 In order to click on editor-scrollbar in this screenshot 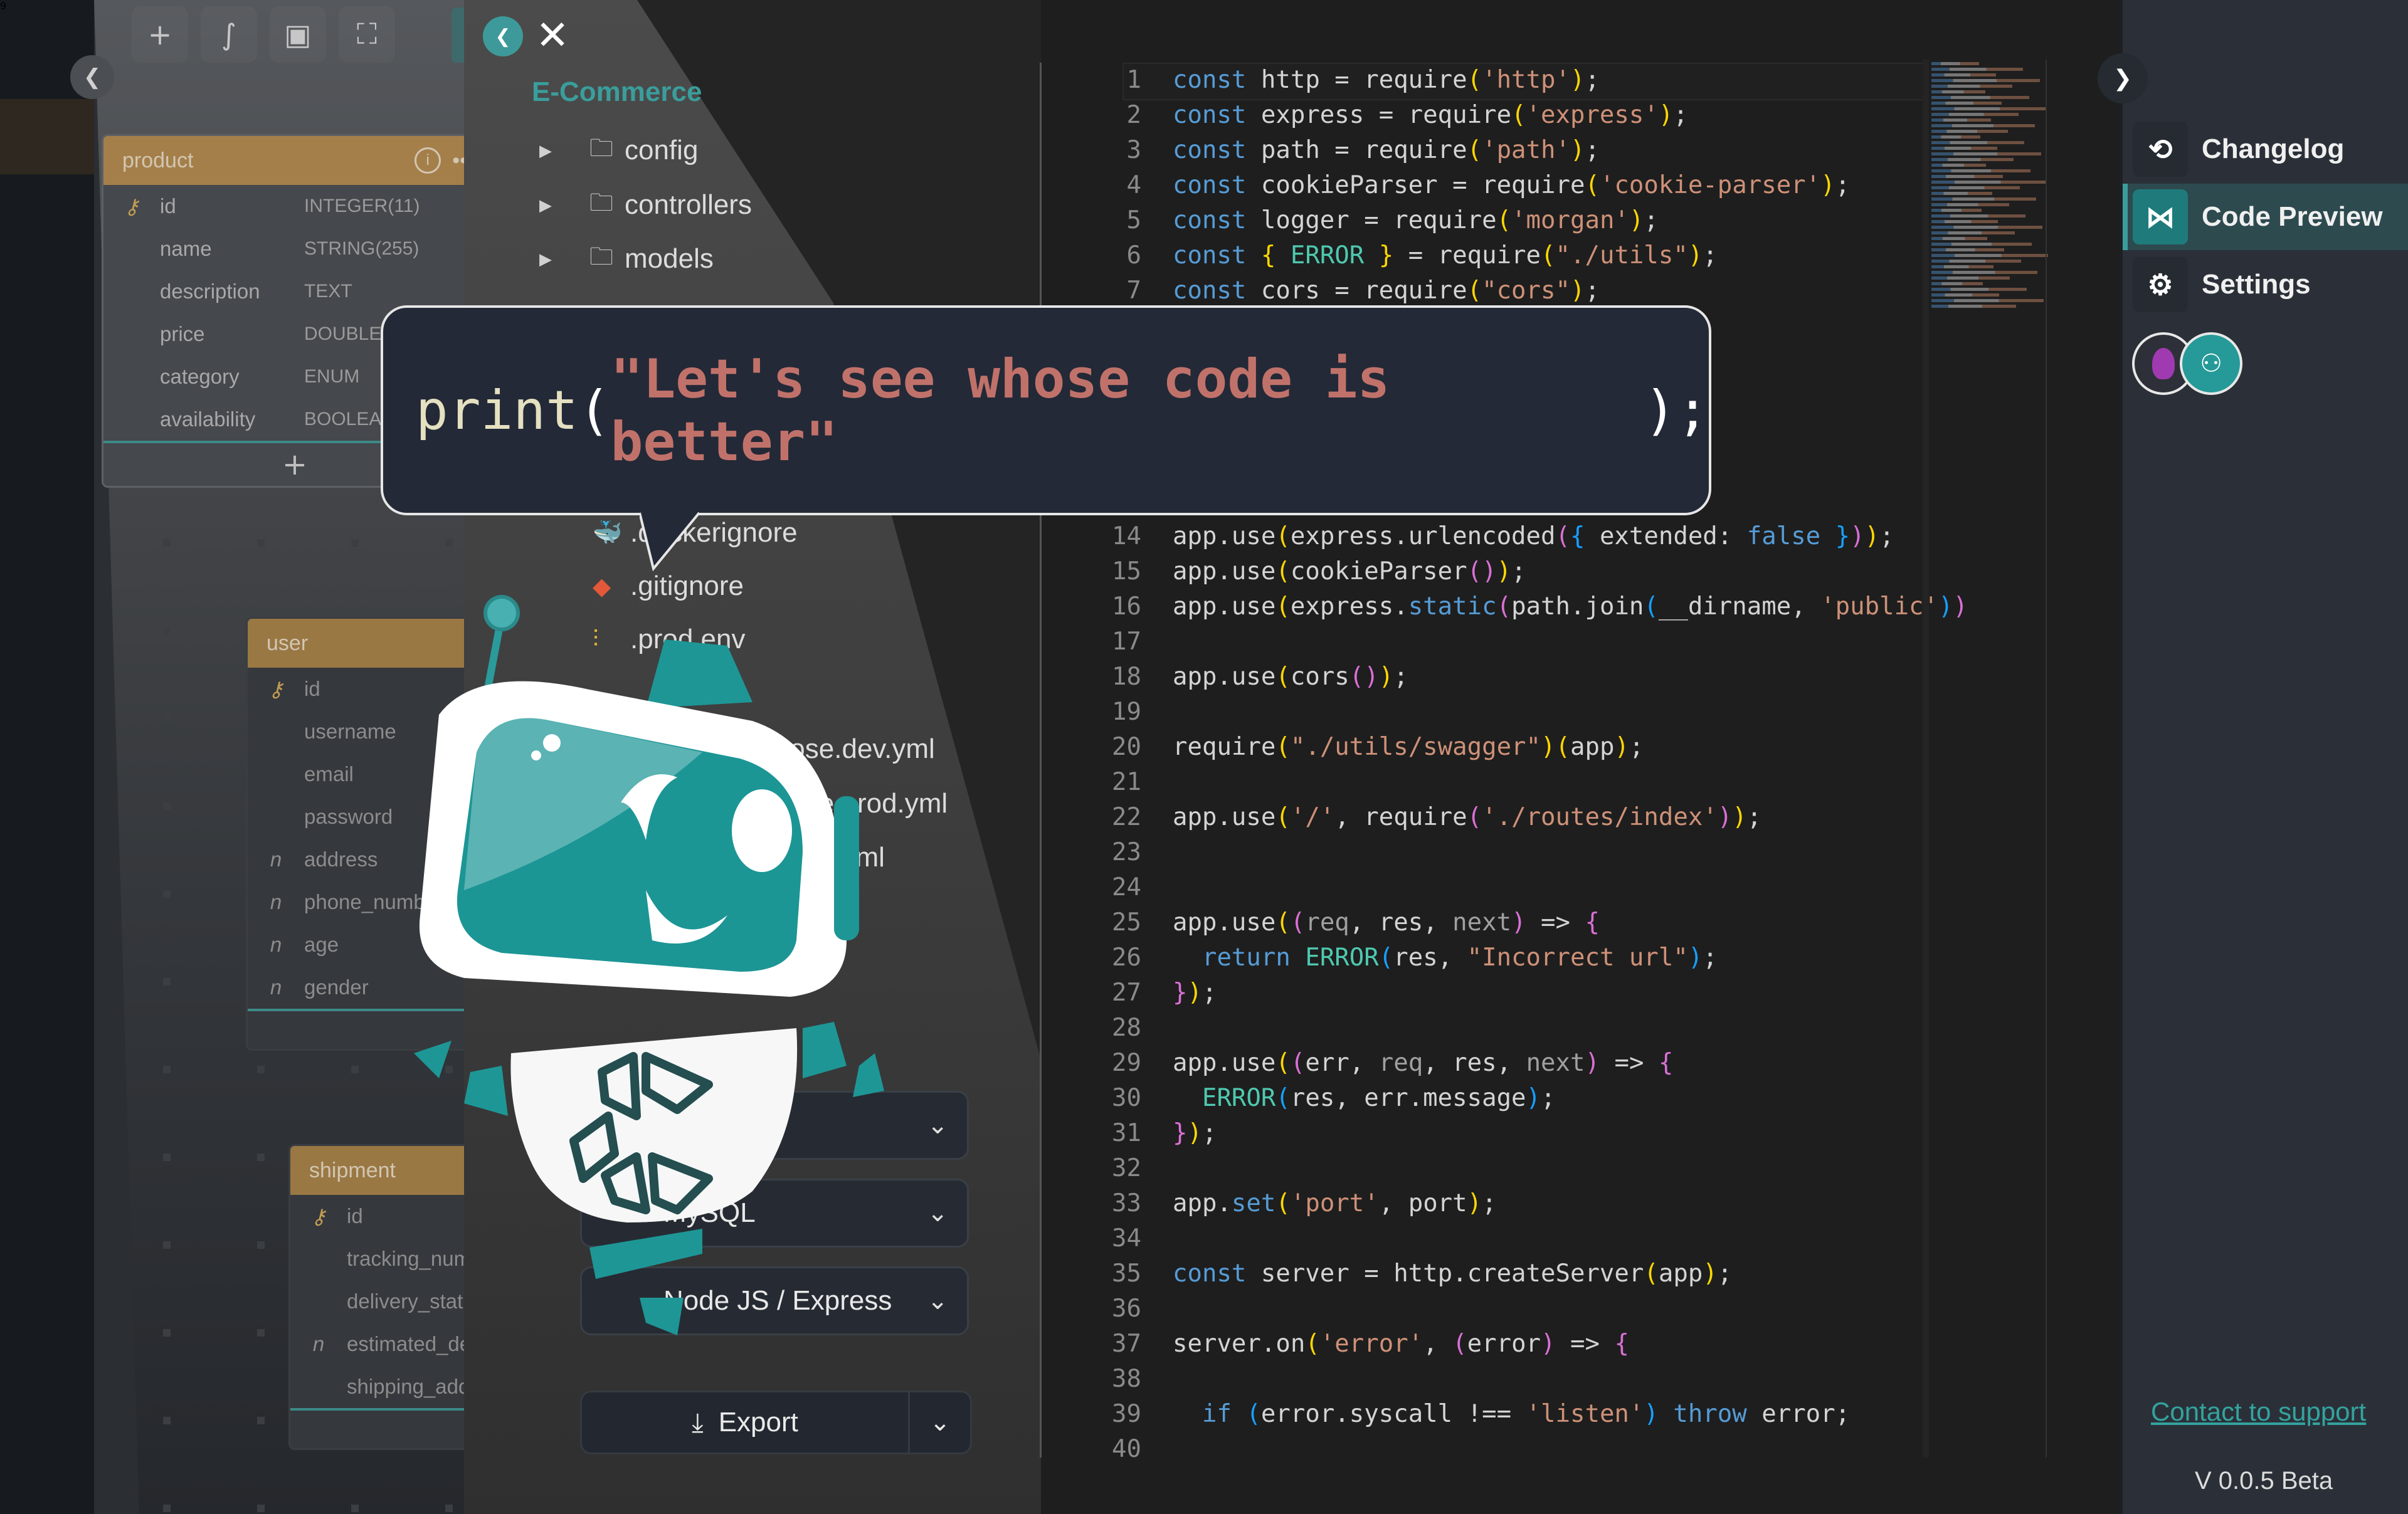, I will do `click(1926, 759)`.